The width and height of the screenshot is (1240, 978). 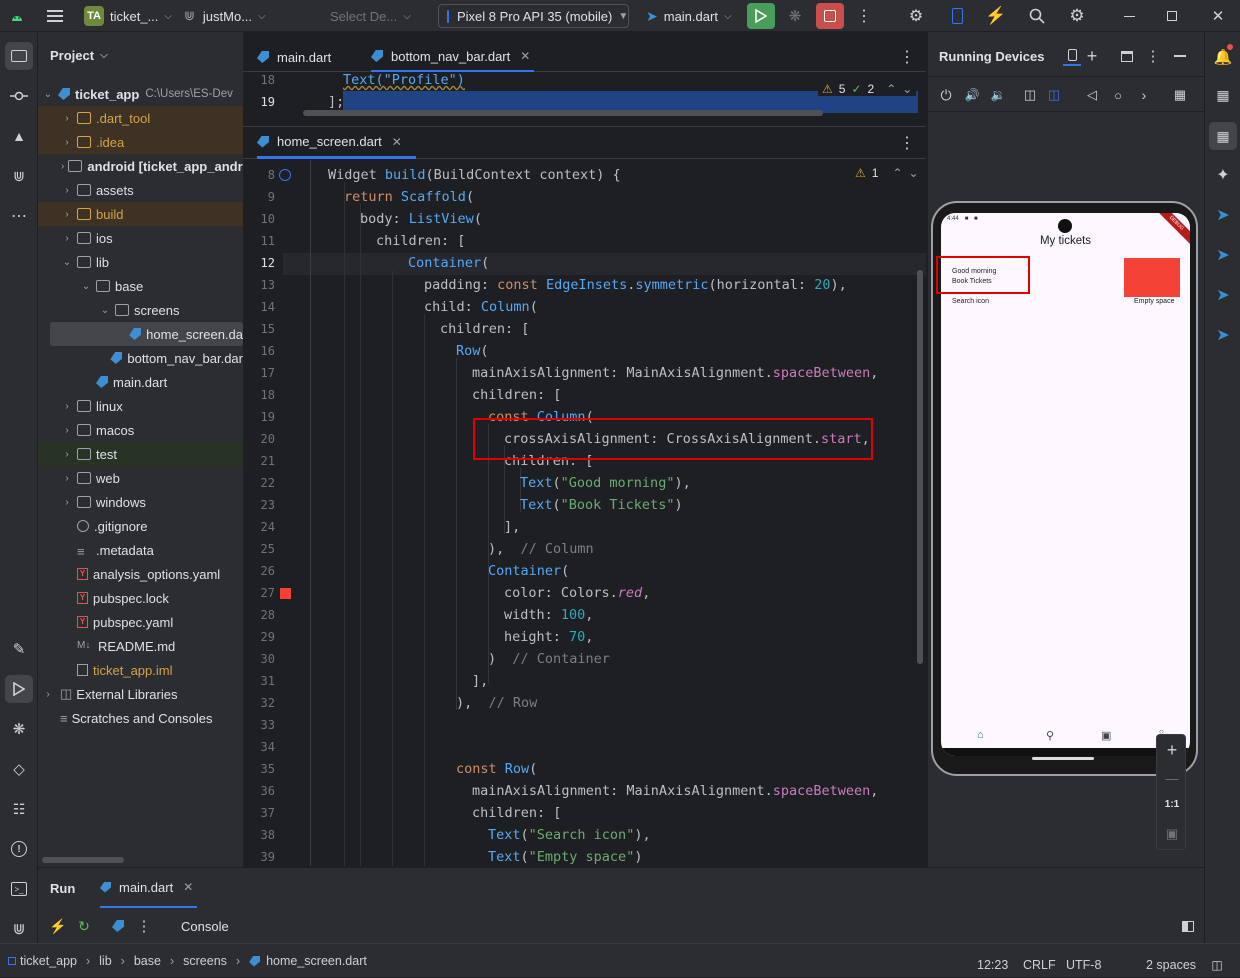 I want to click on settings-gear-icon: ⚙, so click(x=1077, y=16).